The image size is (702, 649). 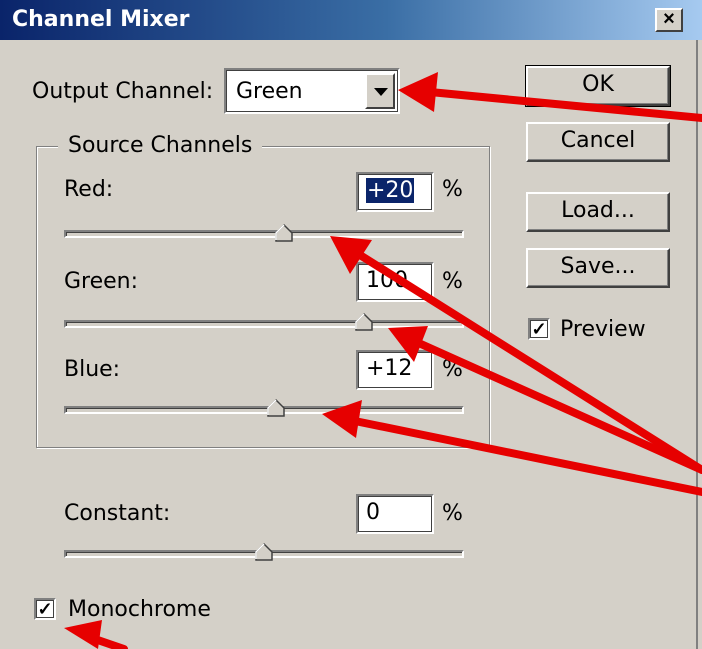 I want to click on red-value-input: +20, so click(x=395, y=192).